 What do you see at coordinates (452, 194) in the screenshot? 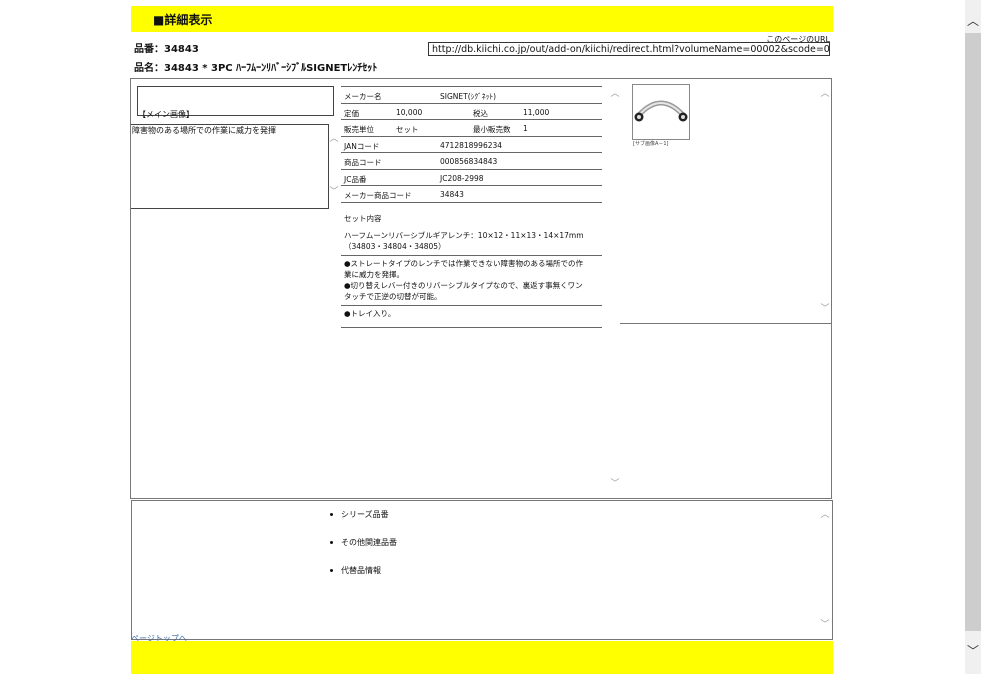
I see `maker-code-value: 34843` at bounding box center [452, 194].